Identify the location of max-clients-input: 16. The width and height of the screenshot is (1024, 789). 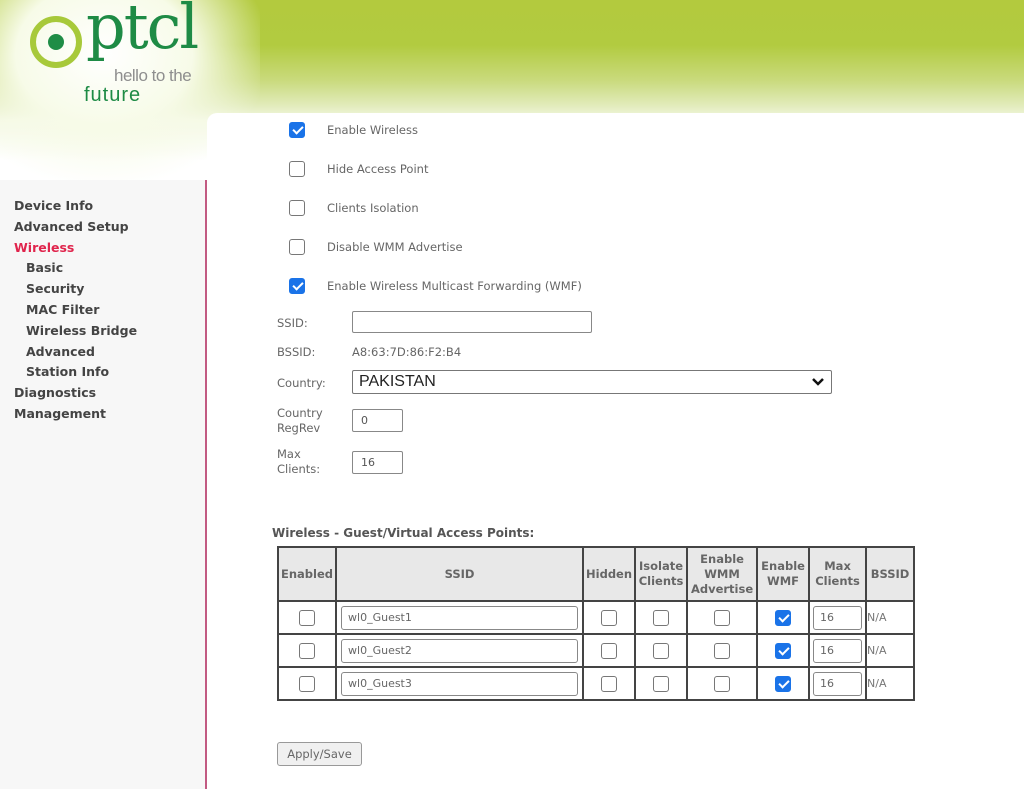
(377, 462).